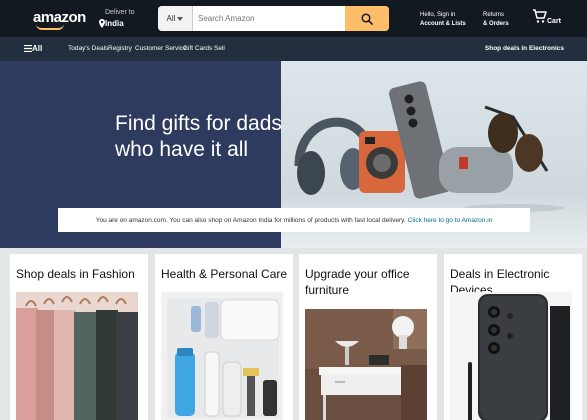  What do you see at coordinates (450, 220) in the screenshot?
I see `amazon-in-link: Click here to go to Amazon.in` at bounding box center [450, 220].